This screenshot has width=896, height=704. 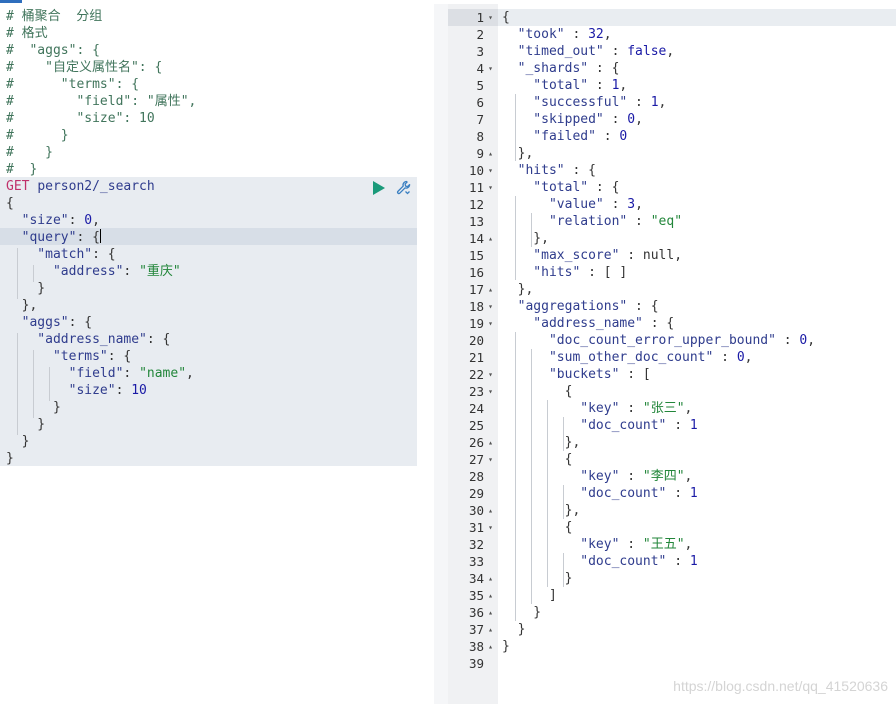 I want to click on code-line: GET person2/_search, so click(x=211, y=186).